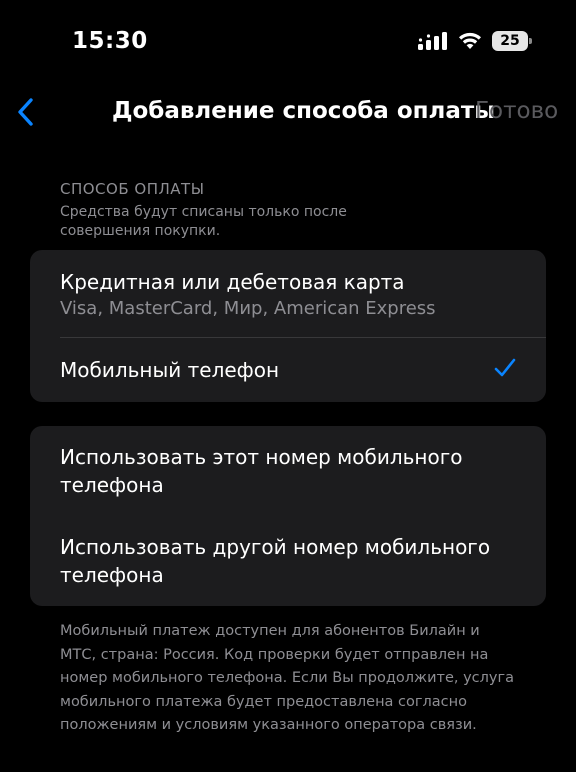  I want to click on section-header: СПОСОБ ОПЛАТЫ, so click(132, 189).